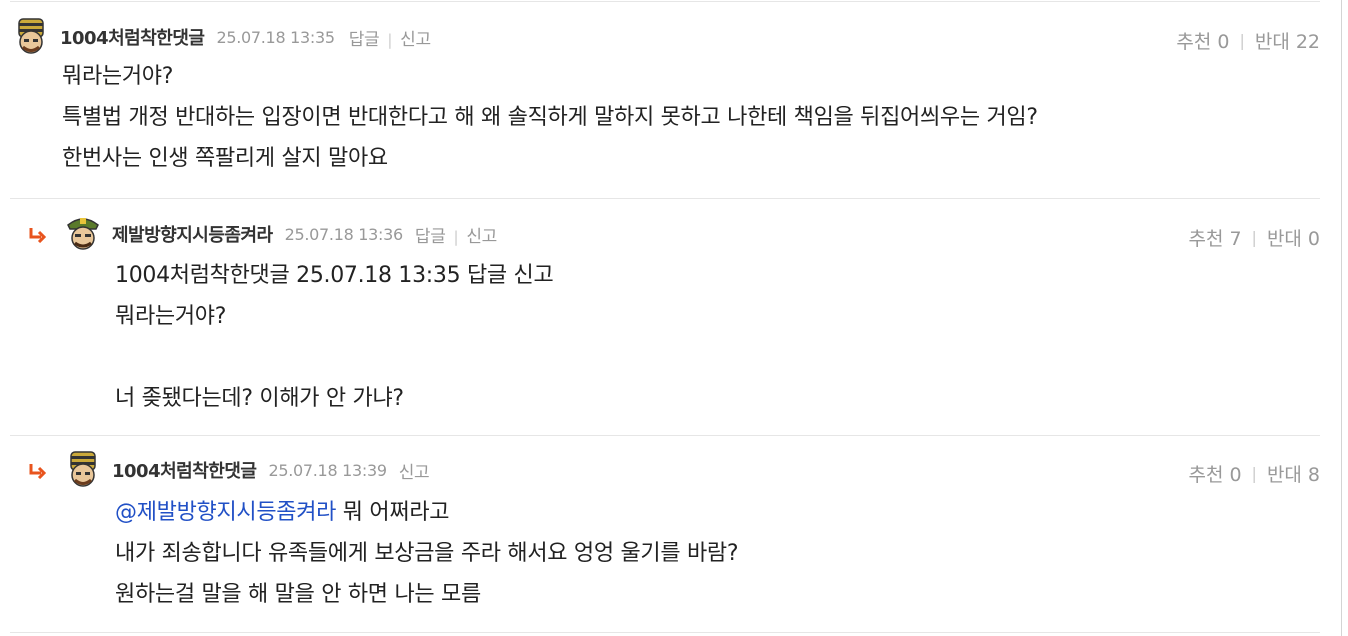 This screenshot has width=1348, height=636. What do you see at coordinates (327, 470) in the screenshot?
I see `comment-date: 25.07.18 13:39` at bounding box center [327, 470].